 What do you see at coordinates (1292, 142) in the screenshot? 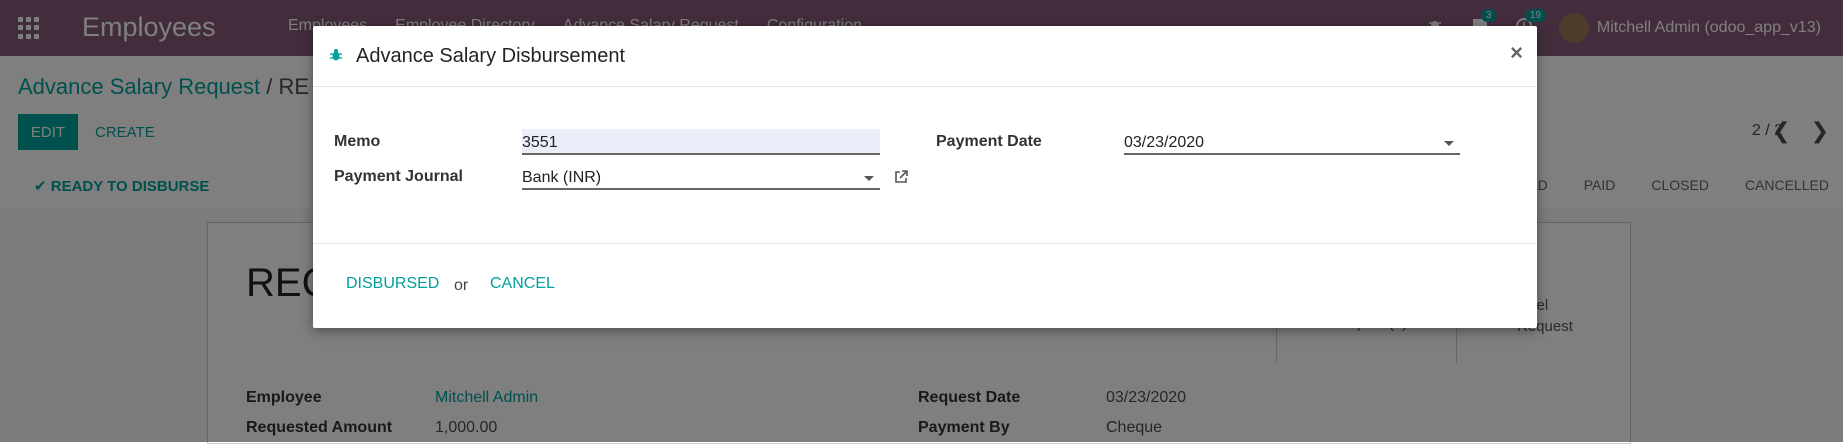
I see `payment-date-input: 03/23/2020` at bounding box center [1292, 142].